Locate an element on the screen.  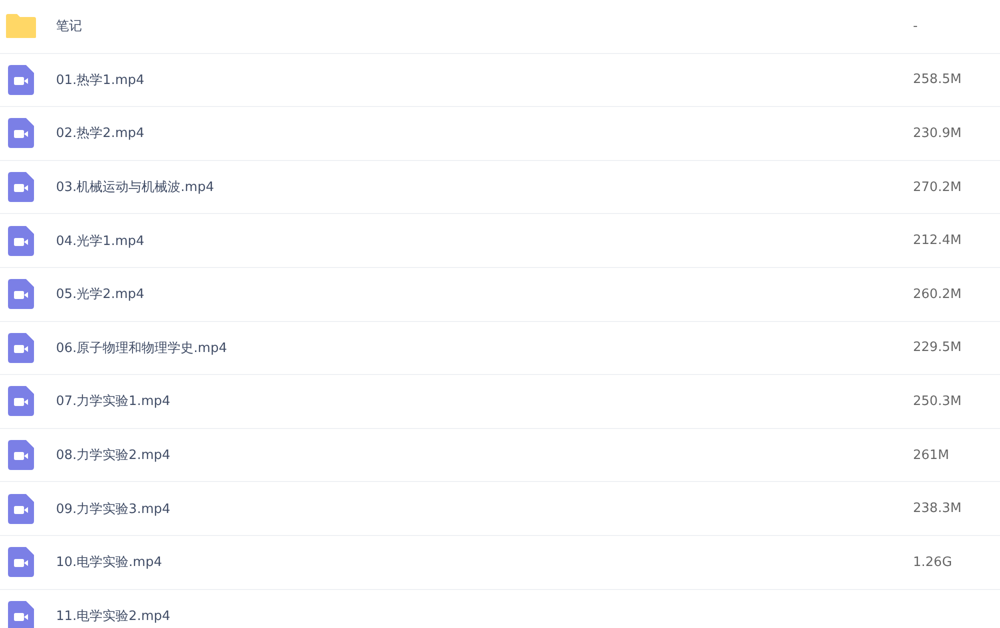
file-size: 229.5M is located at coordinates (937, 348).